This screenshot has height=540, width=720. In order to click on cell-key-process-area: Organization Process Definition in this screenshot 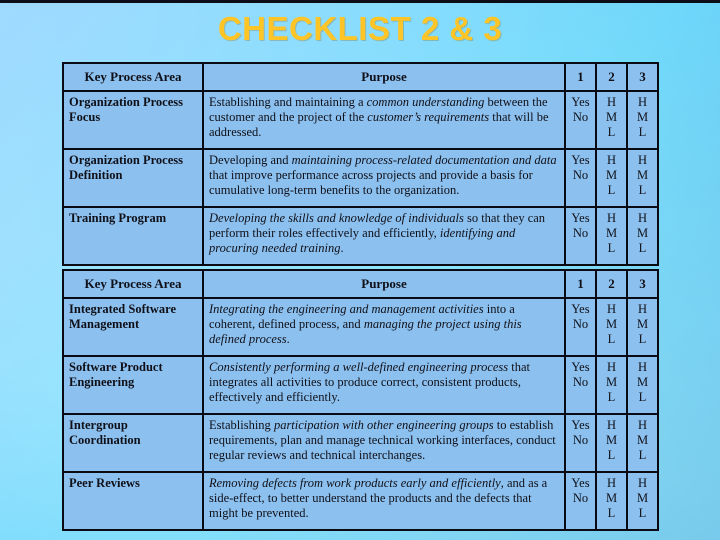, I will do `click(133, 178)`.